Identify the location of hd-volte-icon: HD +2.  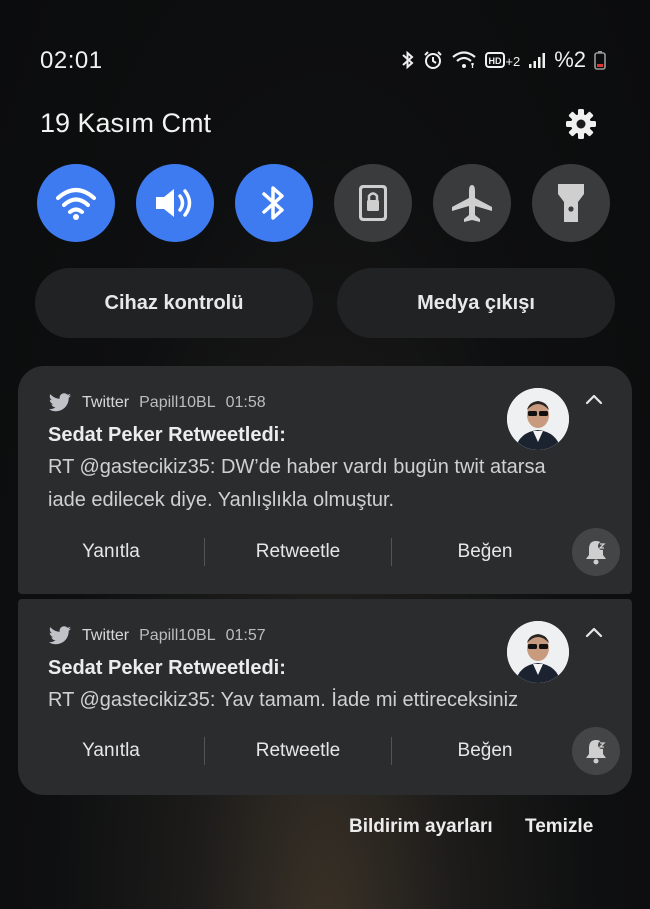
(502, 60).